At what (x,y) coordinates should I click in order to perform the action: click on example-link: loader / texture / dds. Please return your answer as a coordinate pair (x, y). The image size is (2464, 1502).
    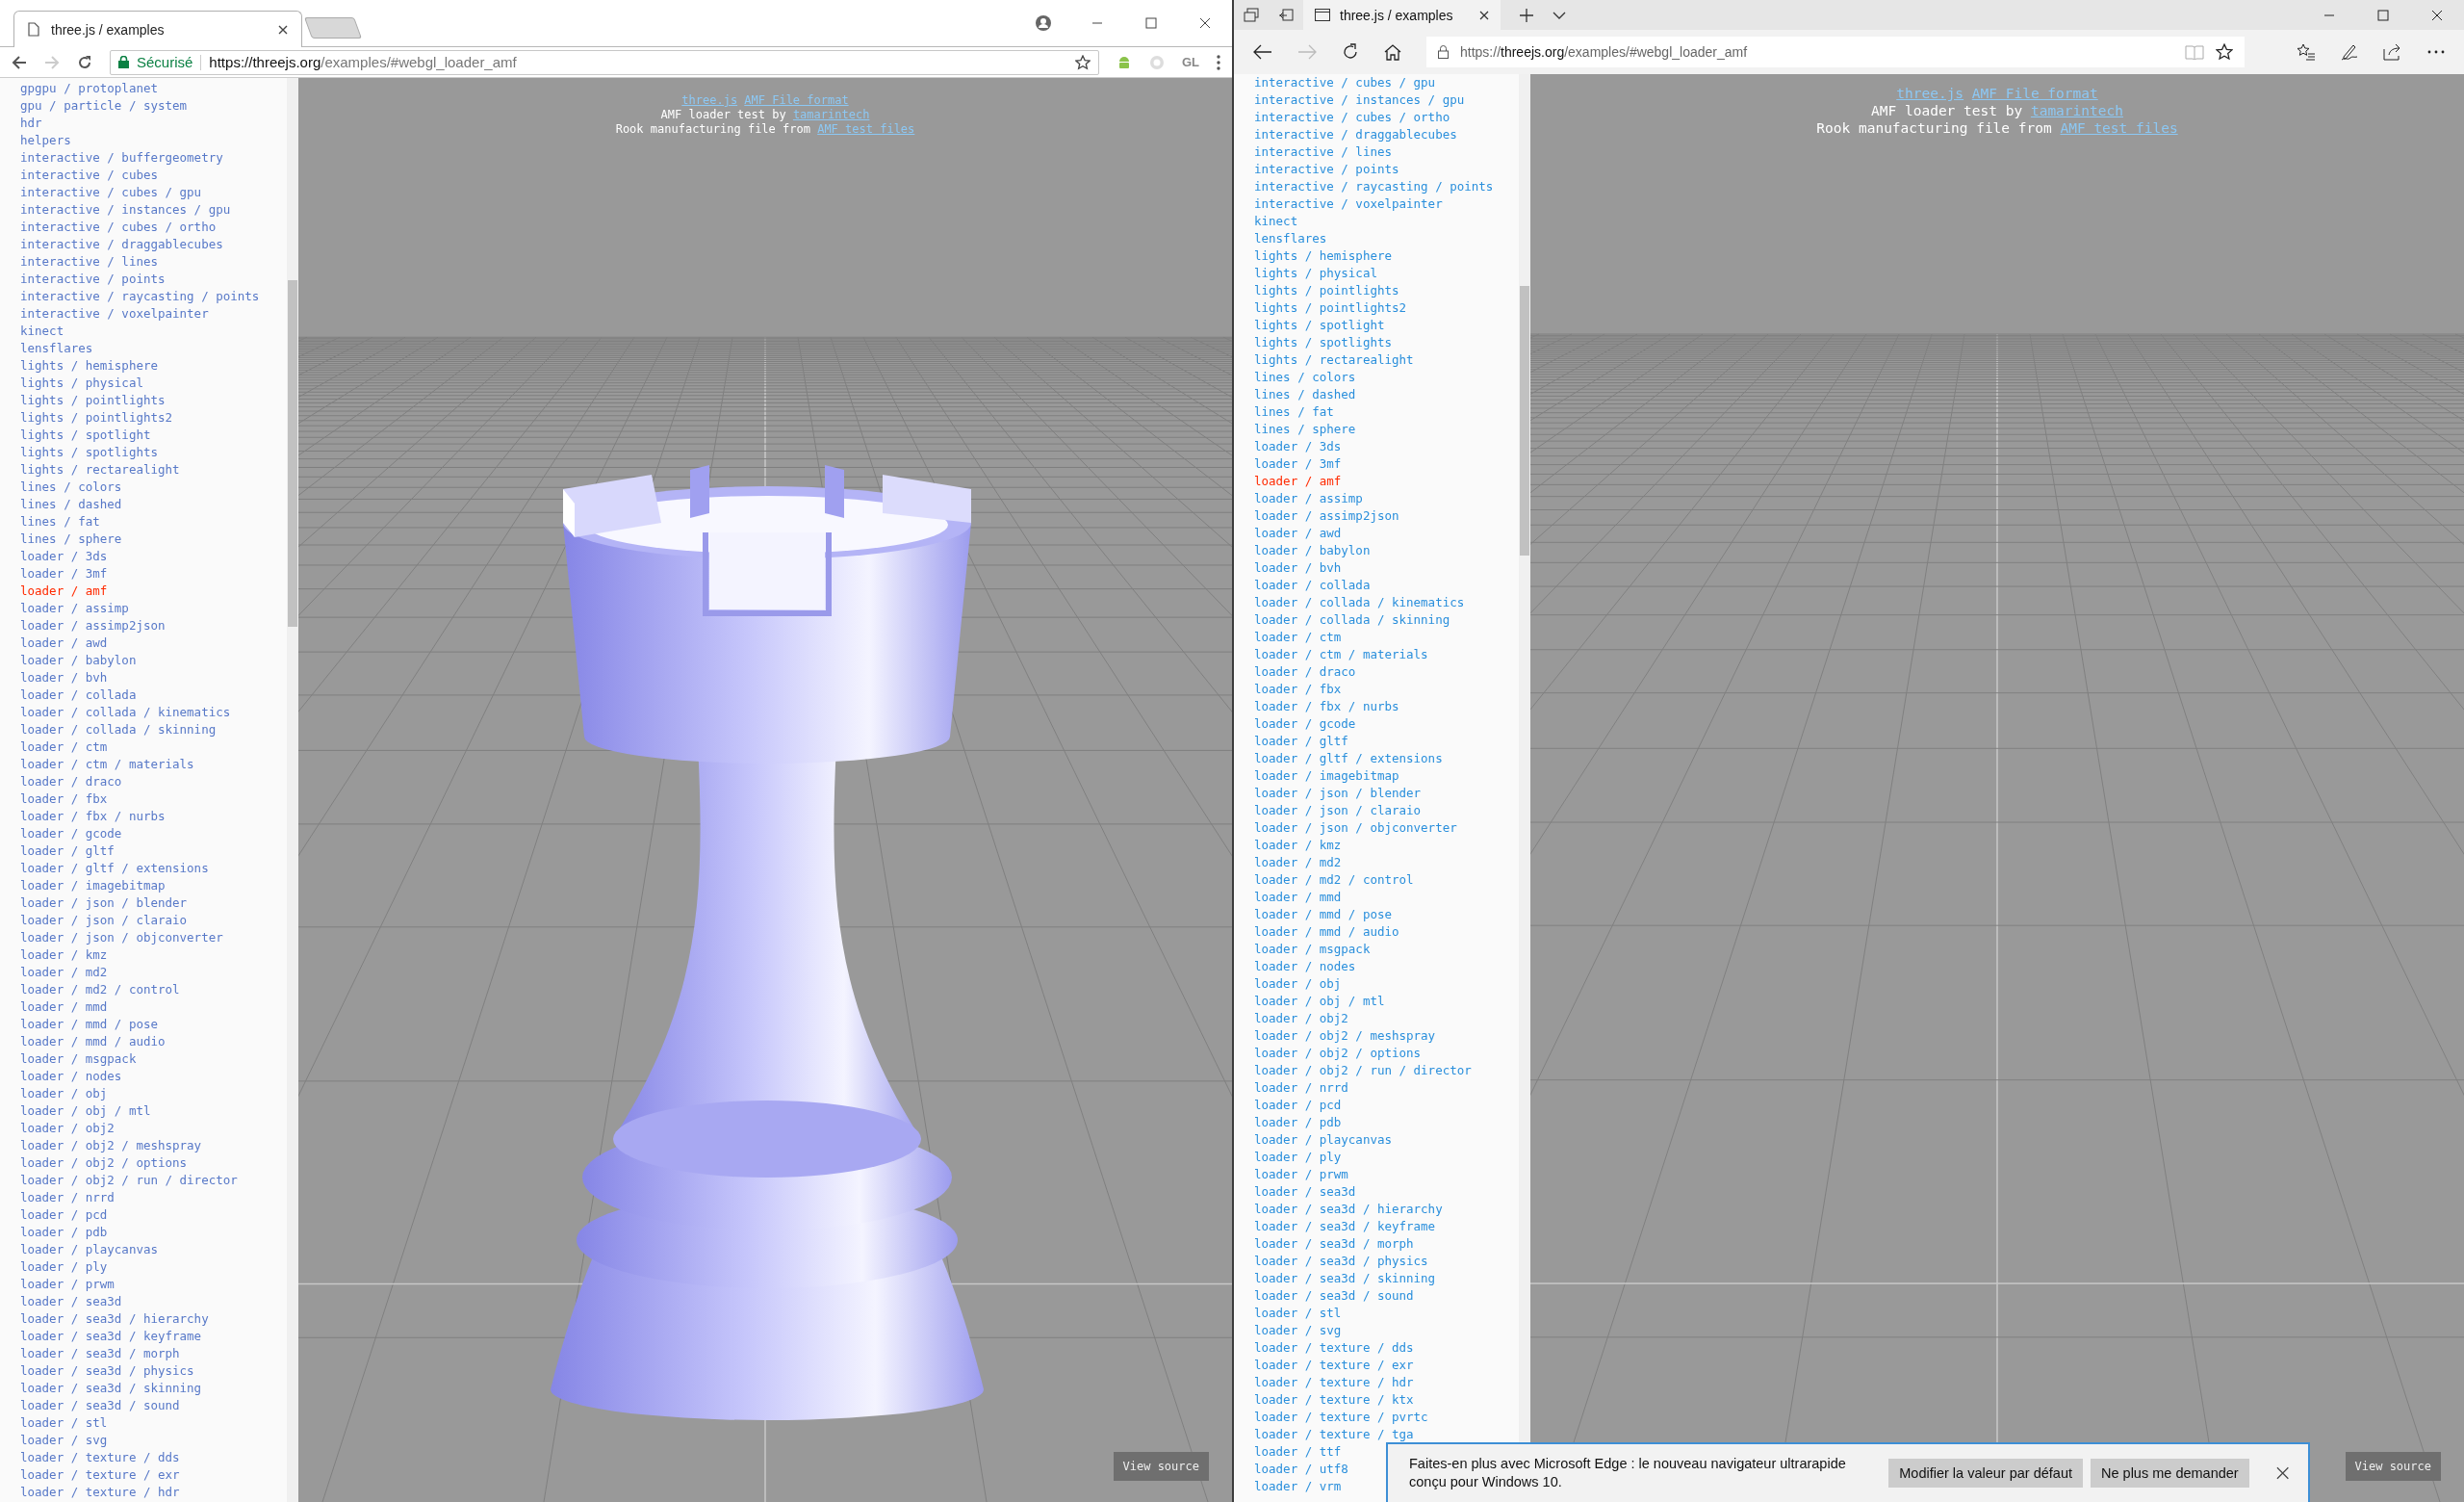
    Looking at the image, I should click on (100, 1458).